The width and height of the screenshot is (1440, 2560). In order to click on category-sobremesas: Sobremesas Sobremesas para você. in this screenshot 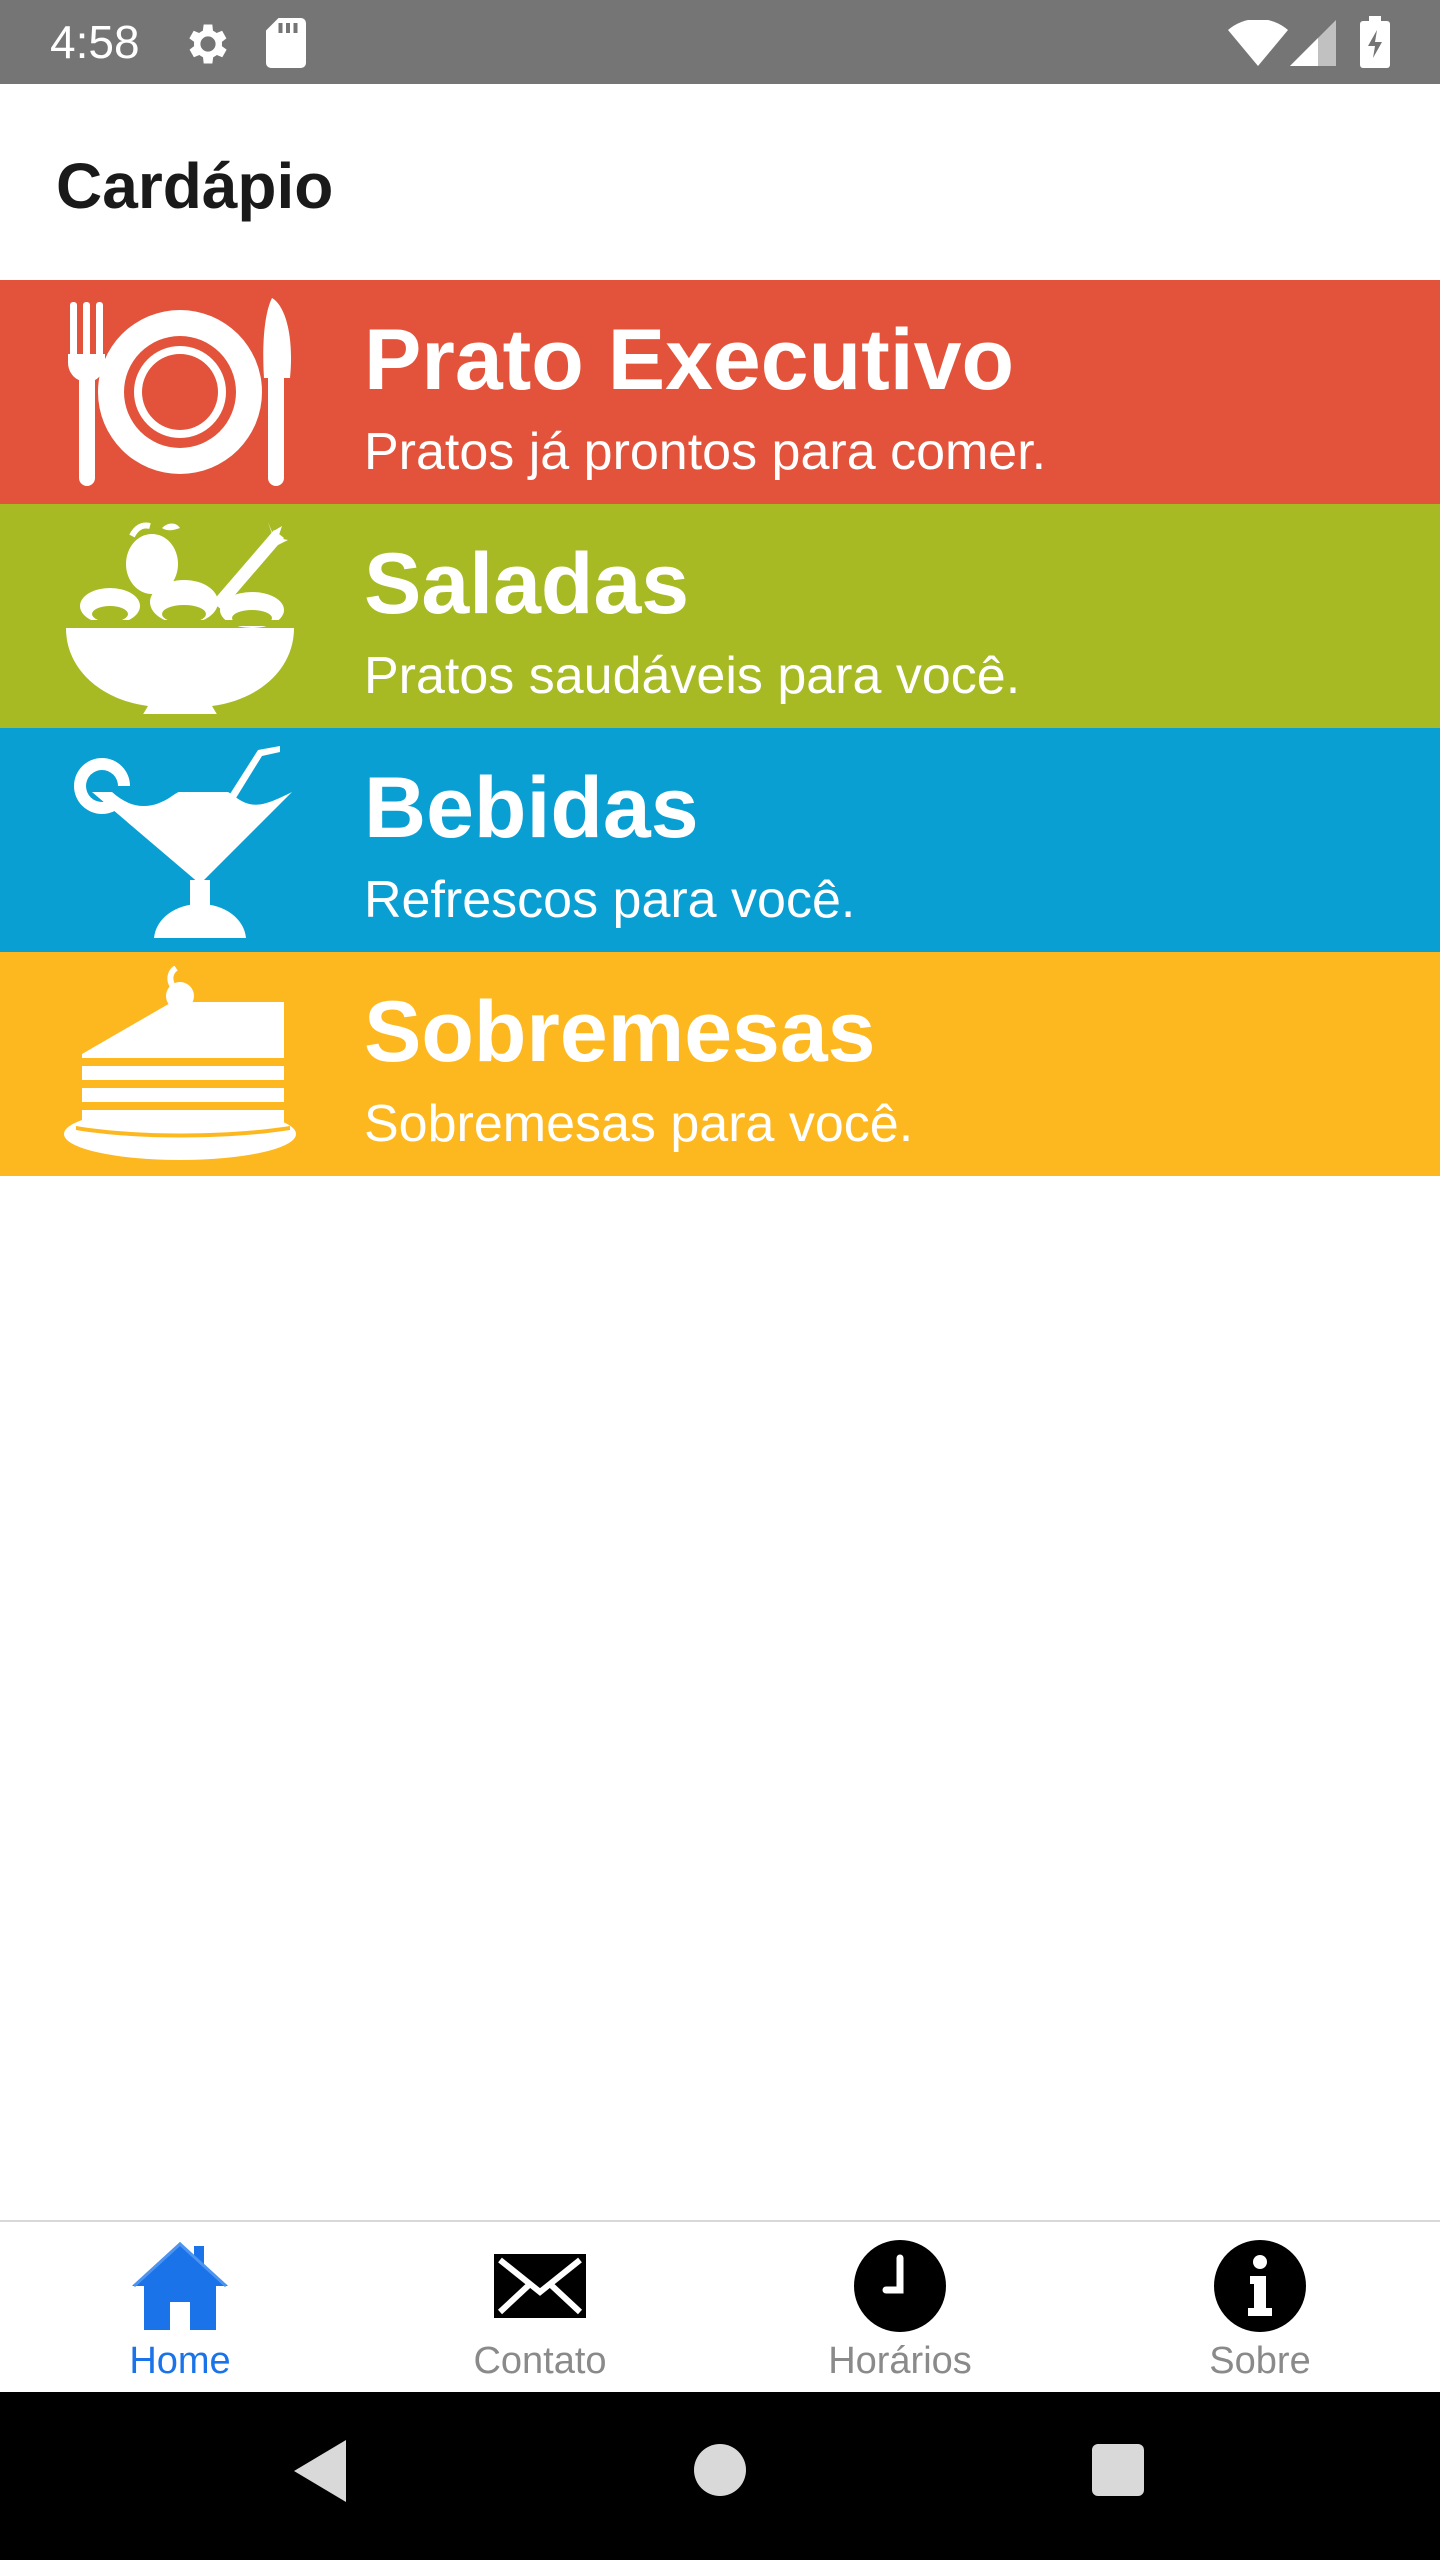, I will do `click(720, 1064)`.